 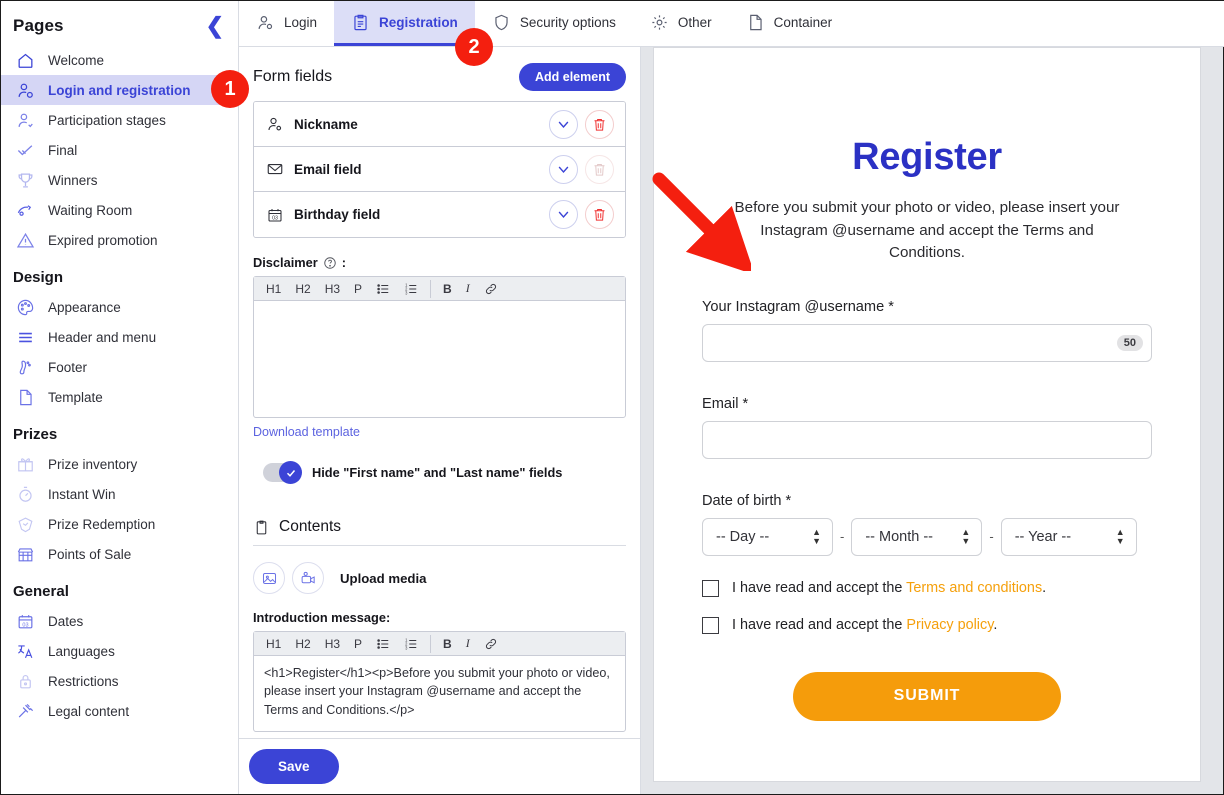 What do you see at coordinates (119, 307) in the screenshot?
I see `sidebar-item-appearance: Appearance` at bounding box center [119, 307].